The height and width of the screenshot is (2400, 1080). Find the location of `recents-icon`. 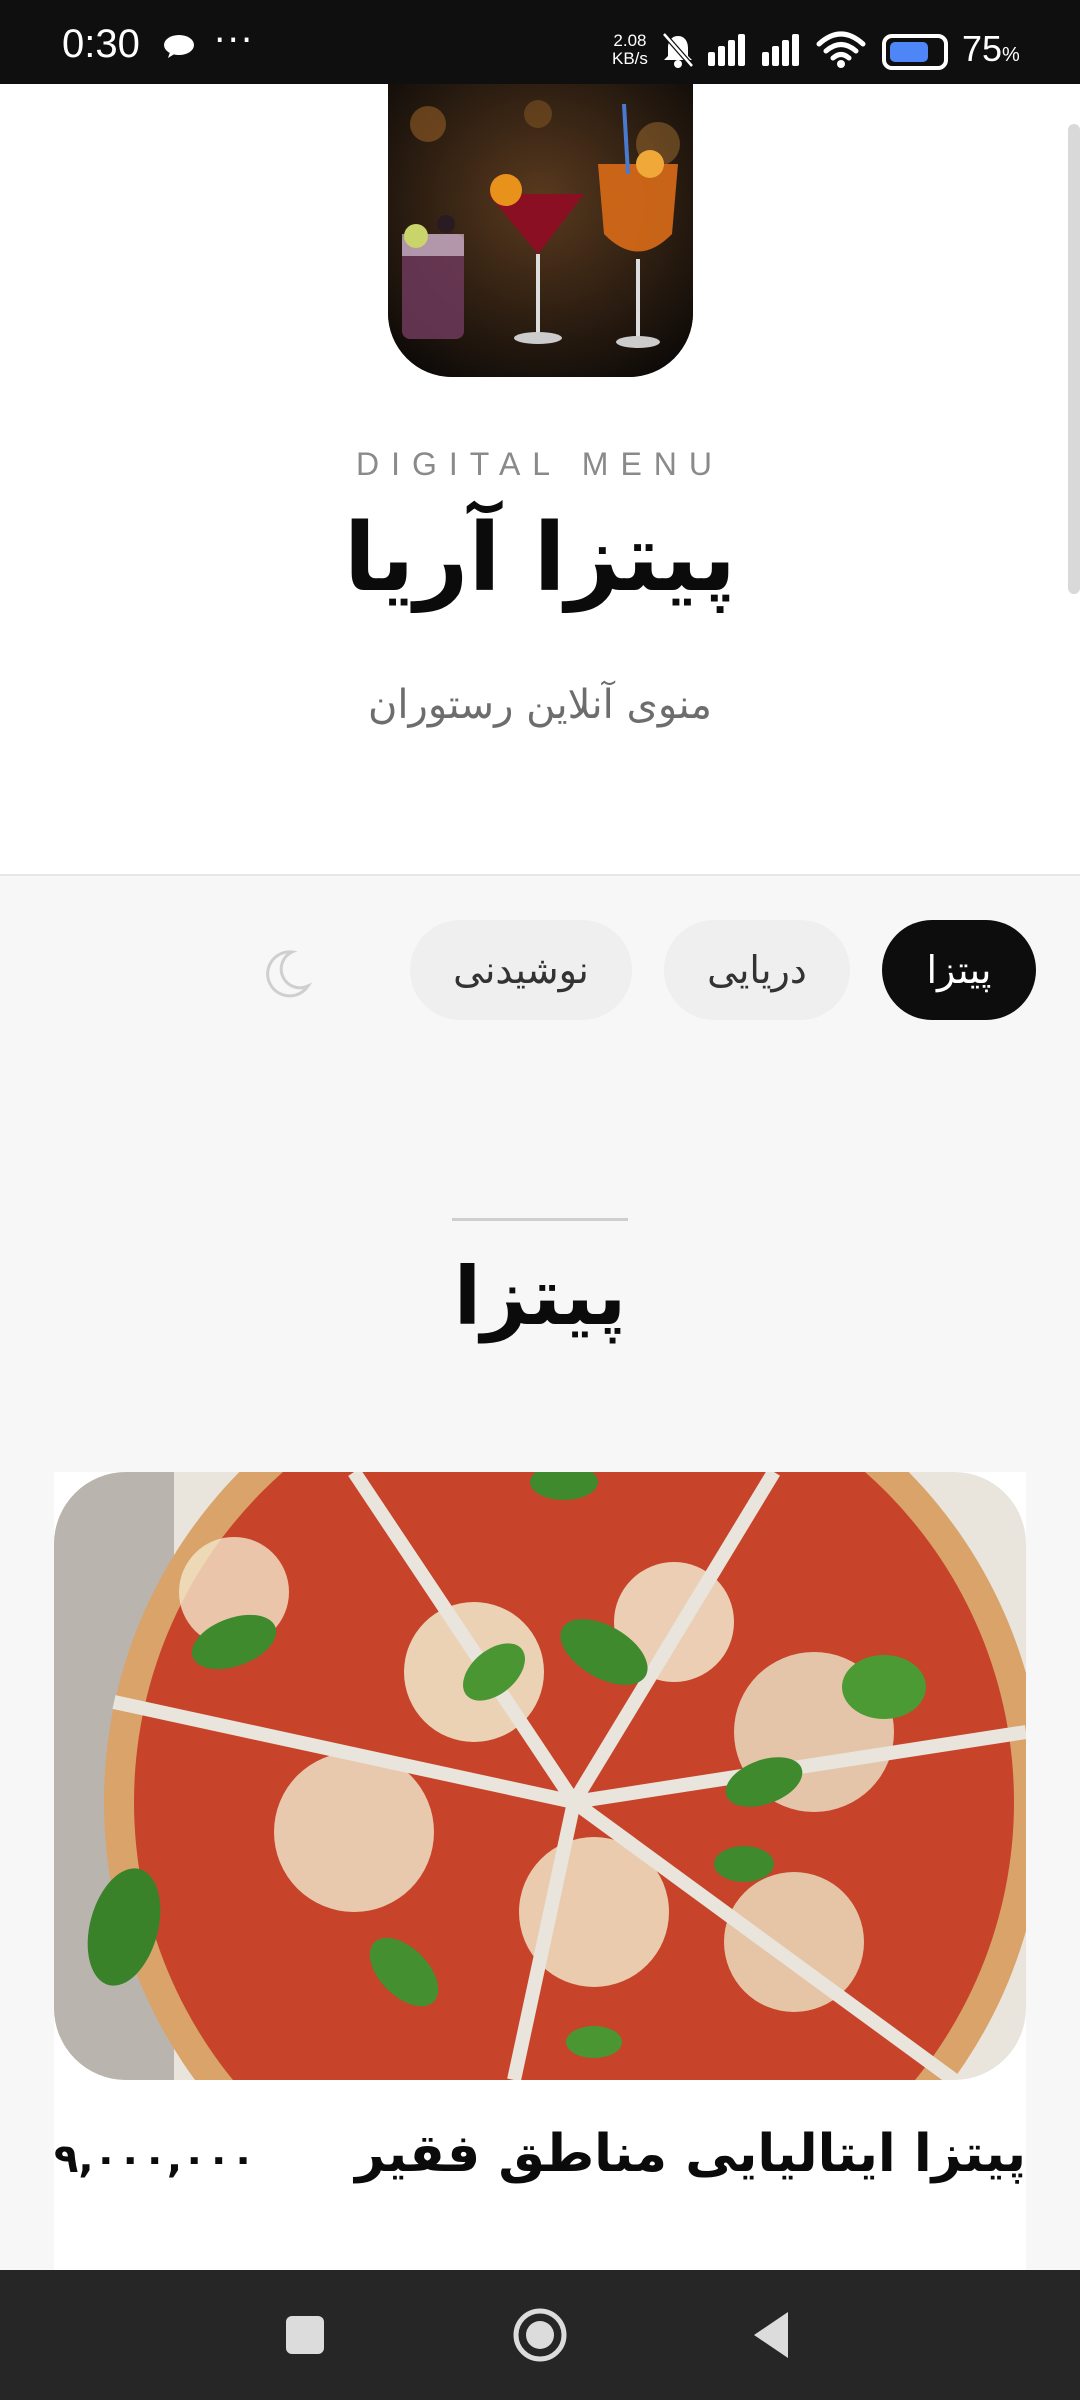

recents-icon is located at coordinates (305, 2335).